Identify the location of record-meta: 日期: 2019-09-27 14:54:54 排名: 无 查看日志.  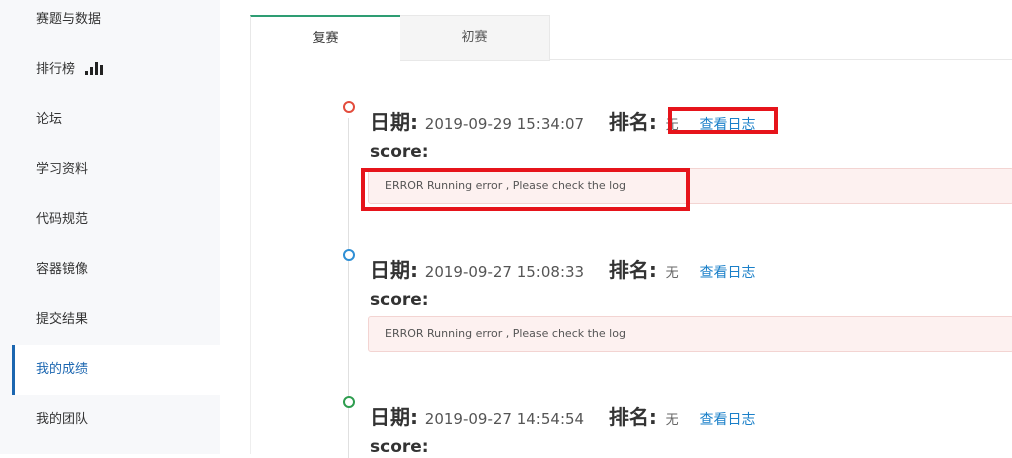
(562, 415).